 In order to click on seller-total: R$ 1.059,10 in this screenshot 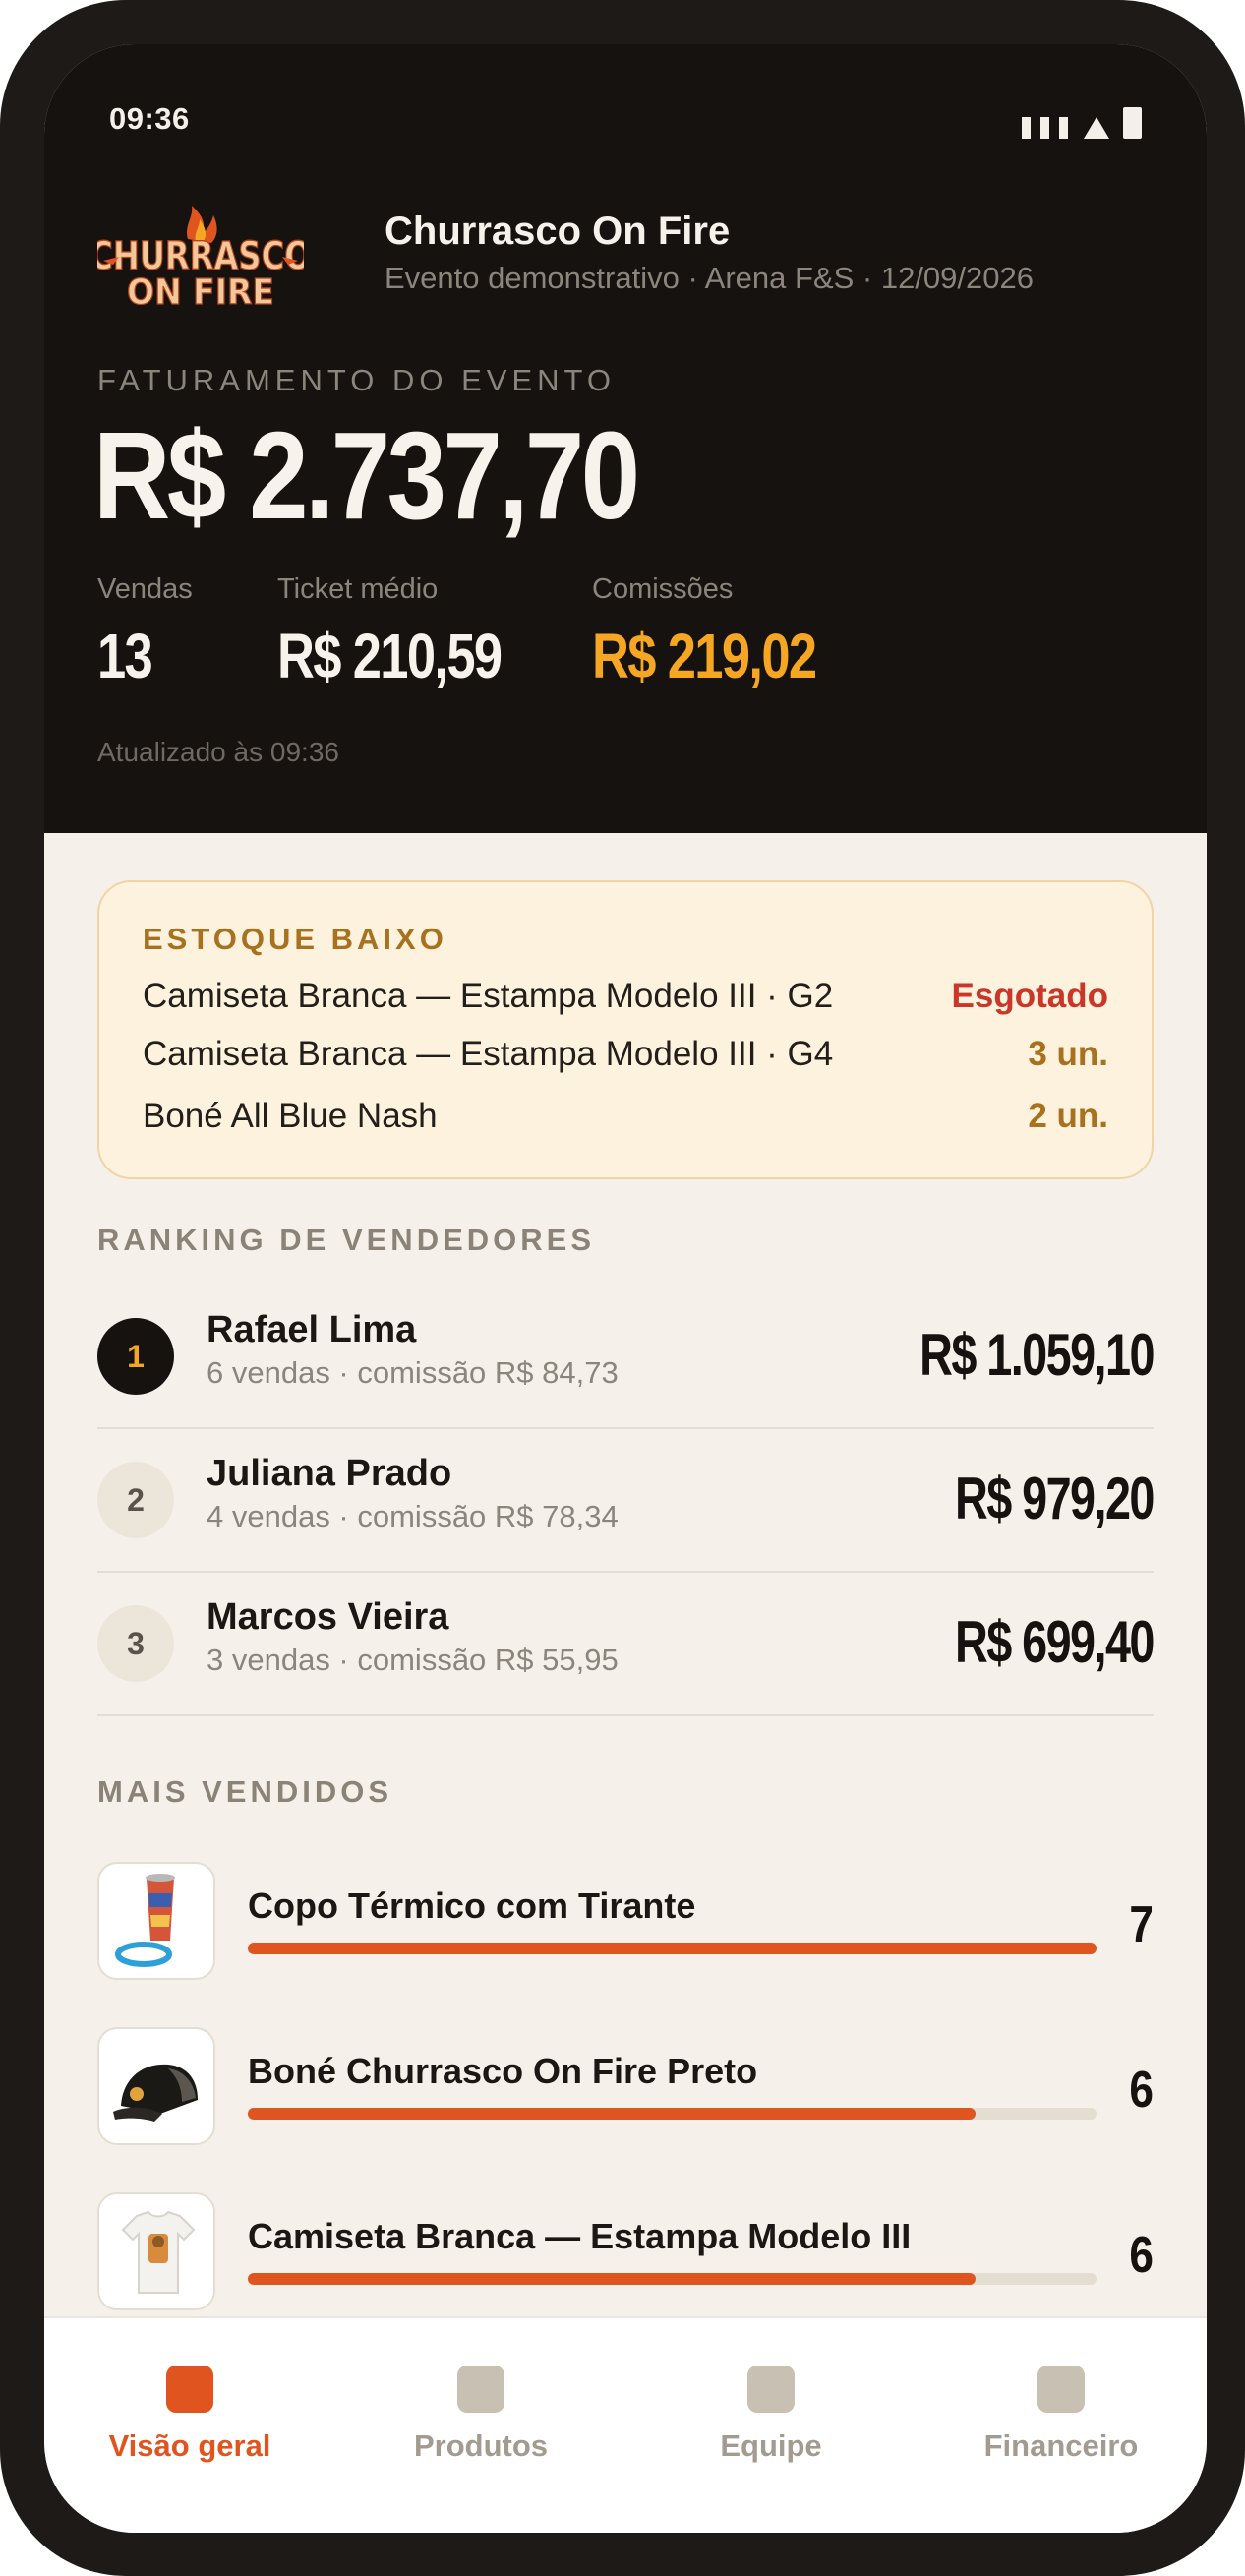, I will do `click(1037, 1355)`.